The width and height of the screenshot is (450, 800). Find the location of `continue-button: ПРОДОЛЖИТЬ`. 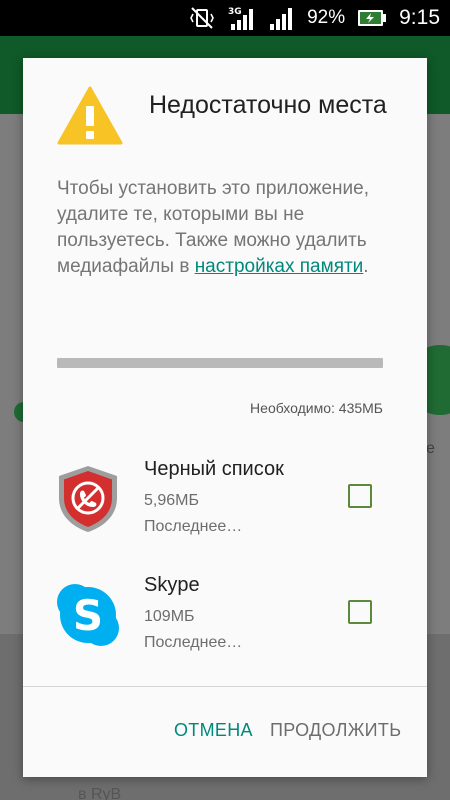

continue-button: ПРОДОЛЖИТЬ is located at coordinates (335, 730).